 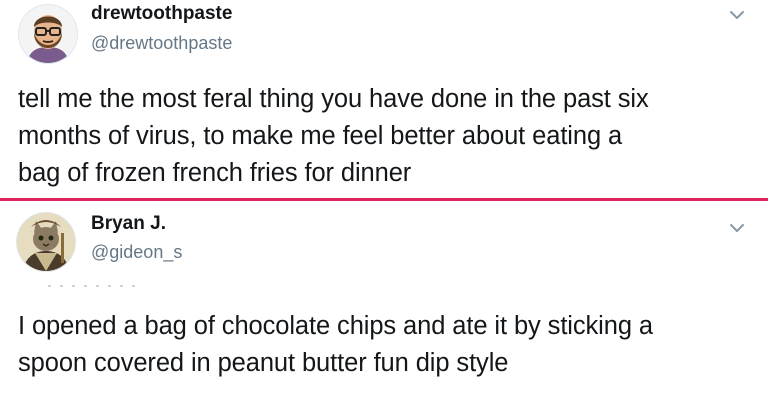 What do you see at coordinates (93, 286) in the screenshot?
I see `separator-dots` at bounding box center [93, 286].